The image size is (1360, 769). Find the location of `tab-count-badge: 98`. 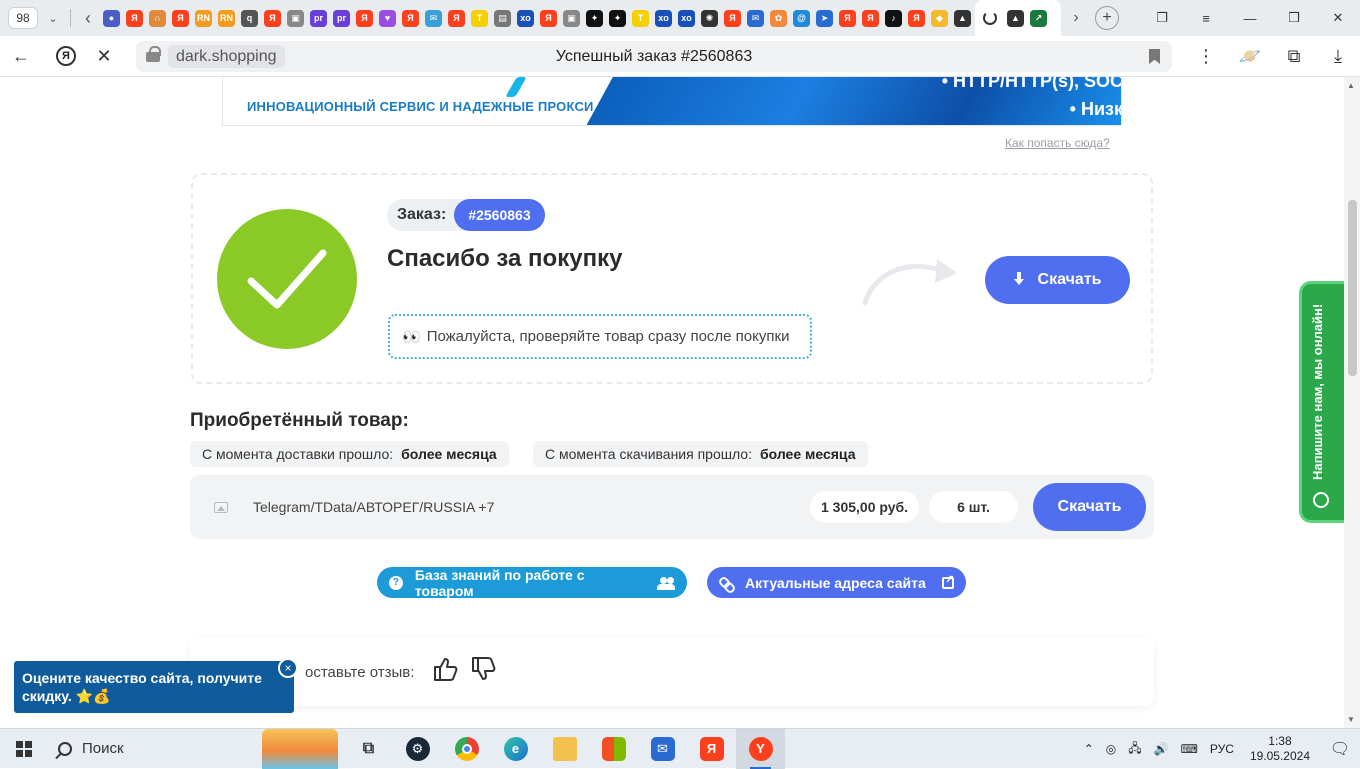

tab-count-badge: 98 is located at coordinates (23, 18).